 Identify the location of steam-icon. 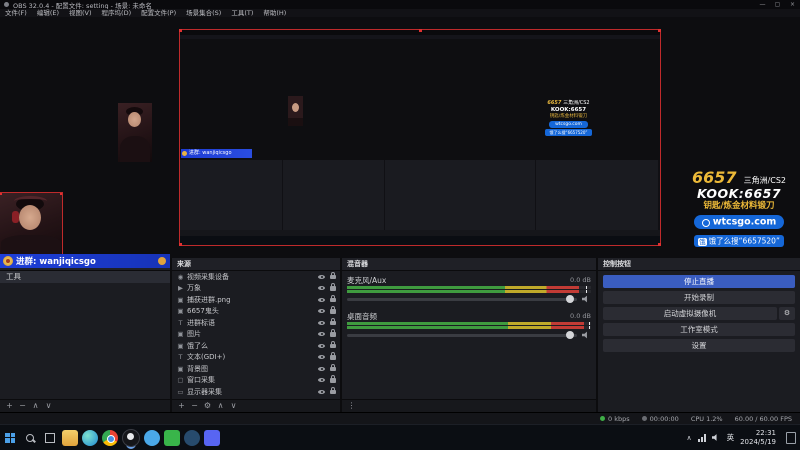
(192, 437).